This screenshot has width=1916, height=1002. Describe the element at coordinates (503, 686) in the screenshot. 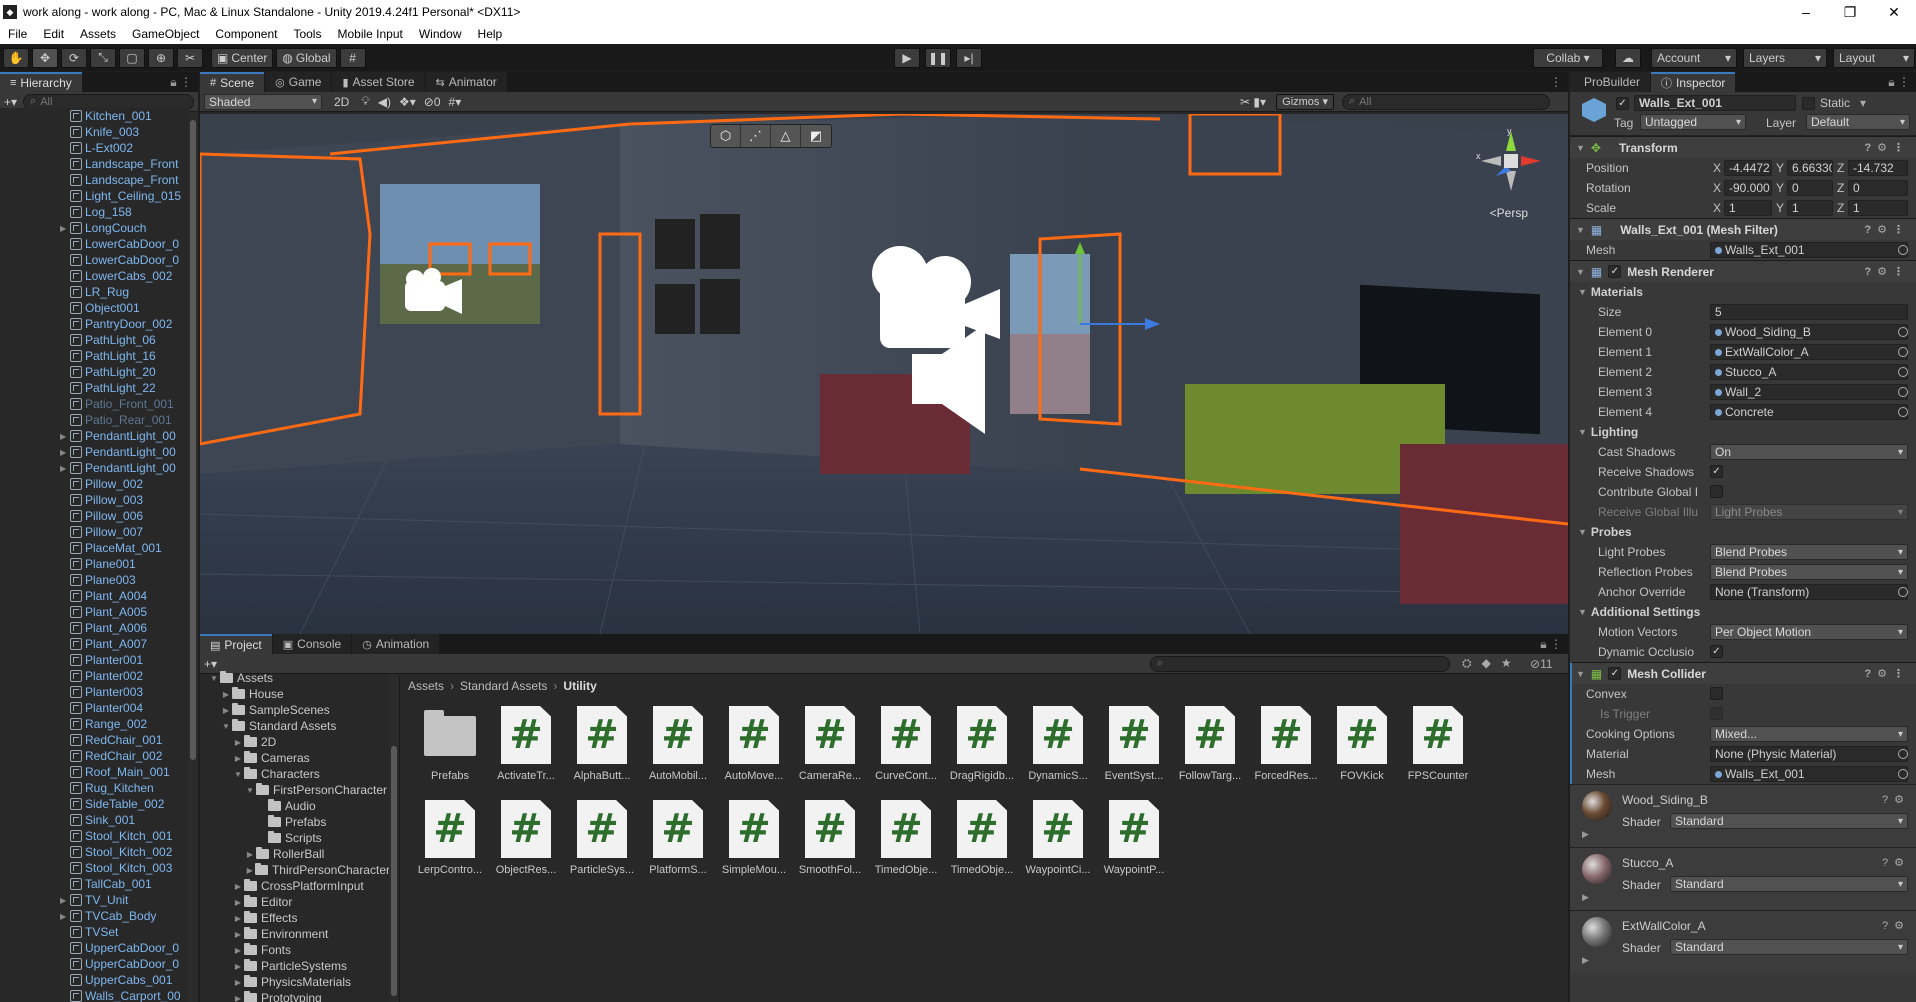

I see `breadcrumb-item: Standard Assets` at that location.